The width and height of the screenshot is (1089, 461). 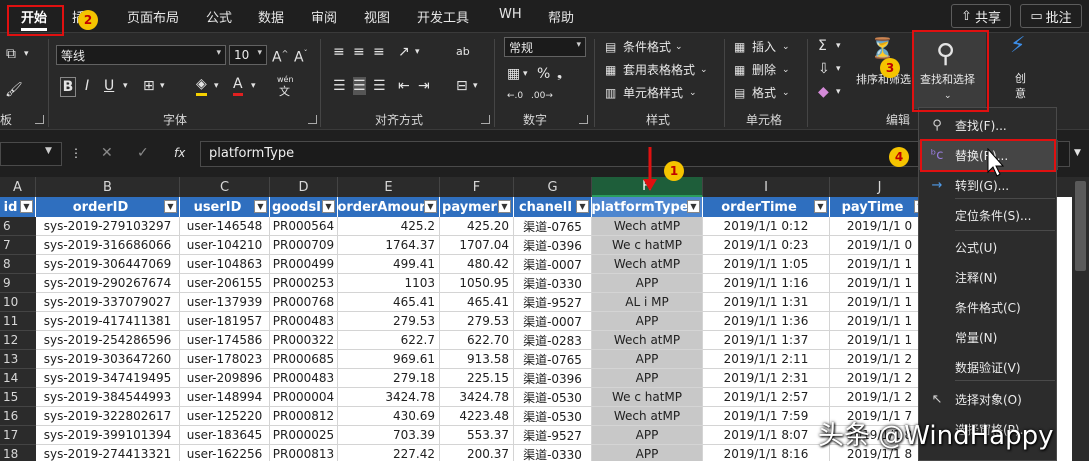 I want to click on increase-decimal-icon: ←.0, so click(x=515, y=96).